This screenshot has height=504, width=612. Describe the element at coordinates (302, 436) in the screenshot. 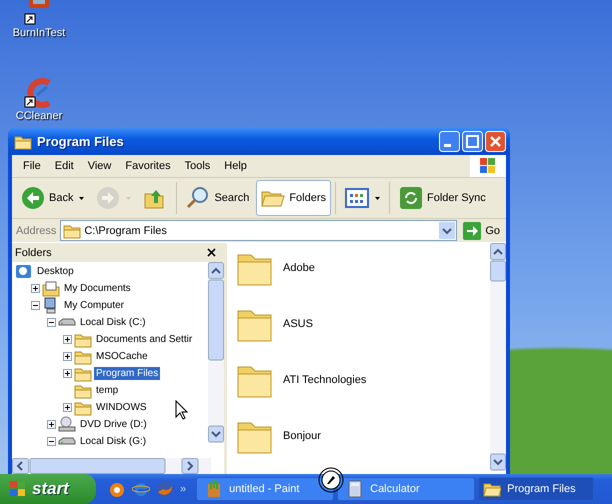

I see `folder-name: Bonjour` at that location.